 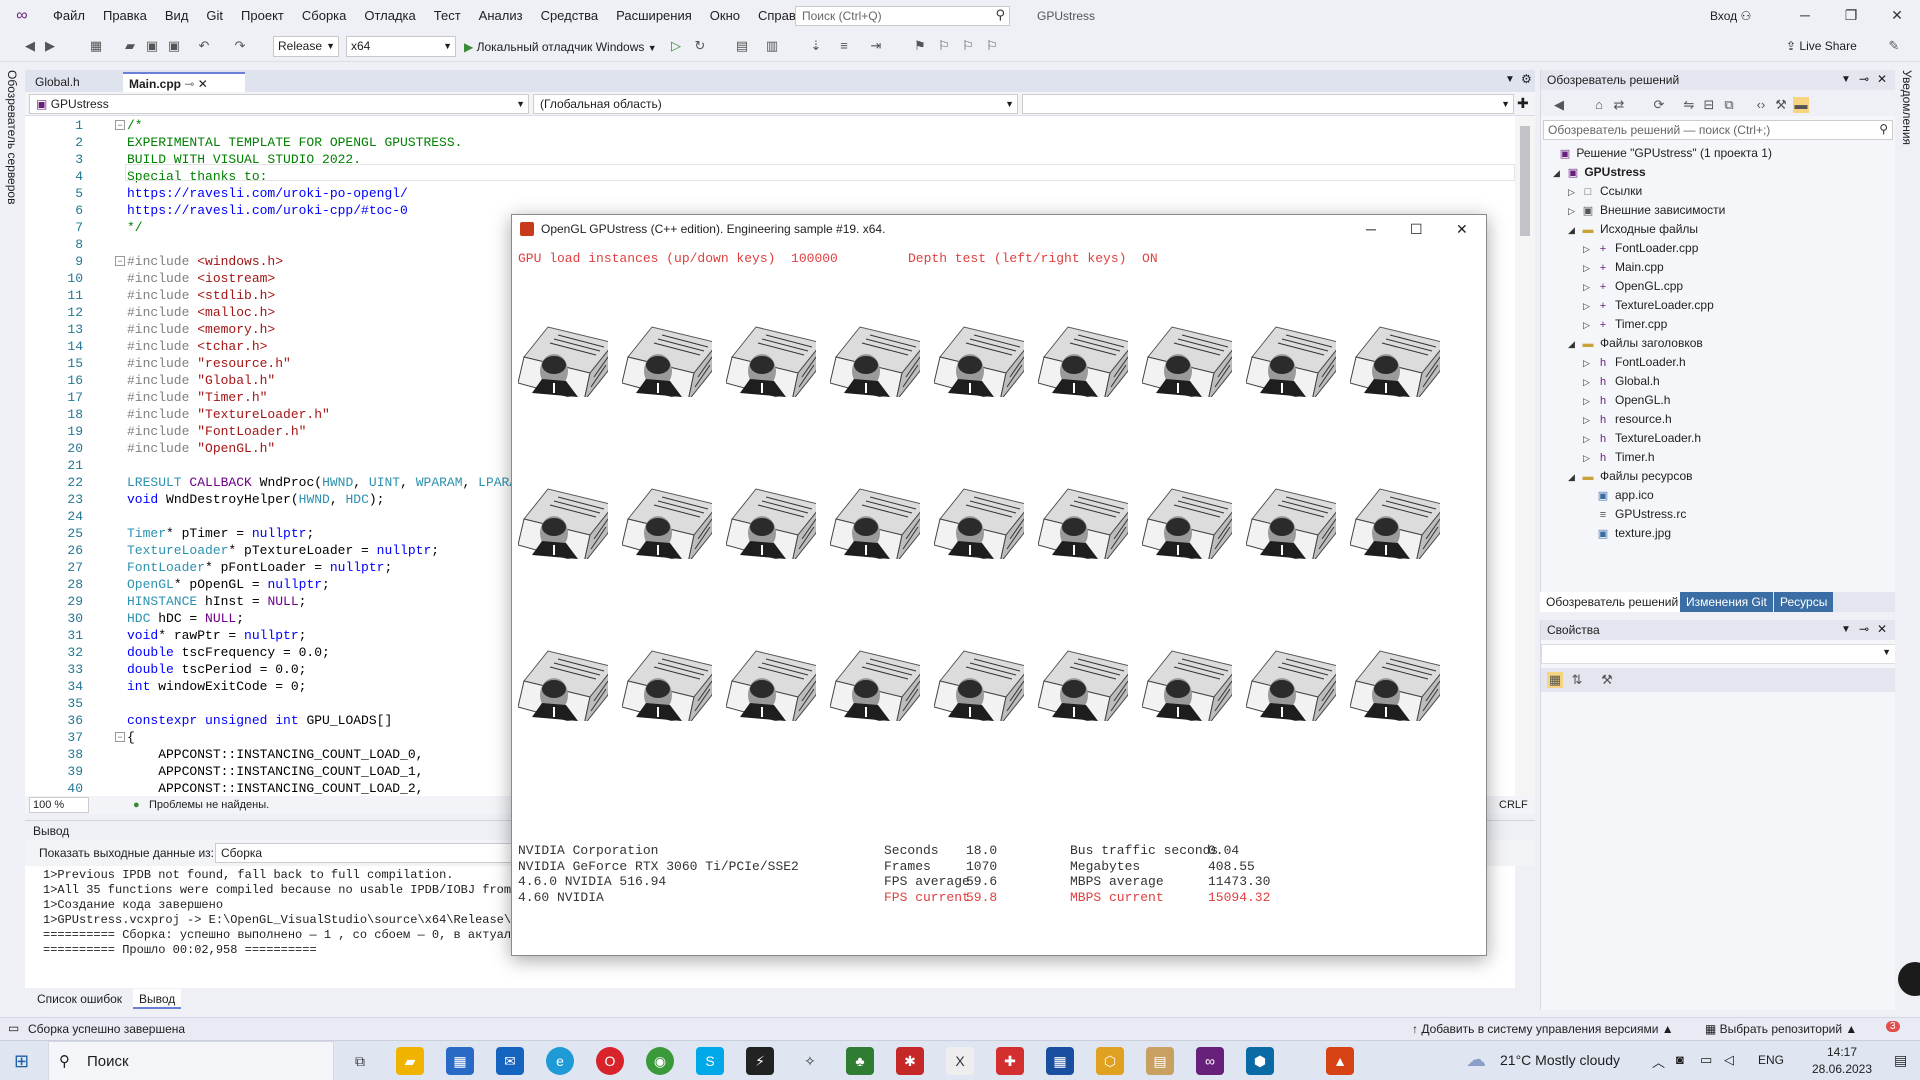 I want to click on tab-output: Вывод, so click(x=157, y=999).